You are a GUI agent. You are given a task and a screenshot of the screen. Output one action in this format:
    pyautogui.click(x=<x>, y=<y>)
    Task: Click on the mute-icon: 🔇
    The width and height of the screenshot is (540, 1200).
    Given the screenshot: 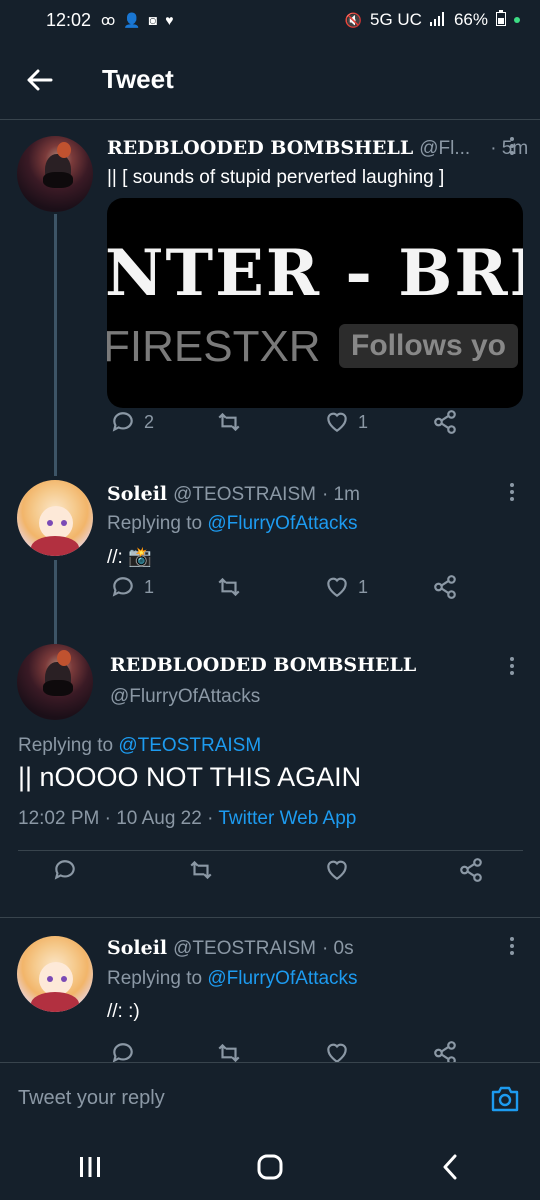 What is the action you would take?
    pyautogui.click(x=353, y=19)
    